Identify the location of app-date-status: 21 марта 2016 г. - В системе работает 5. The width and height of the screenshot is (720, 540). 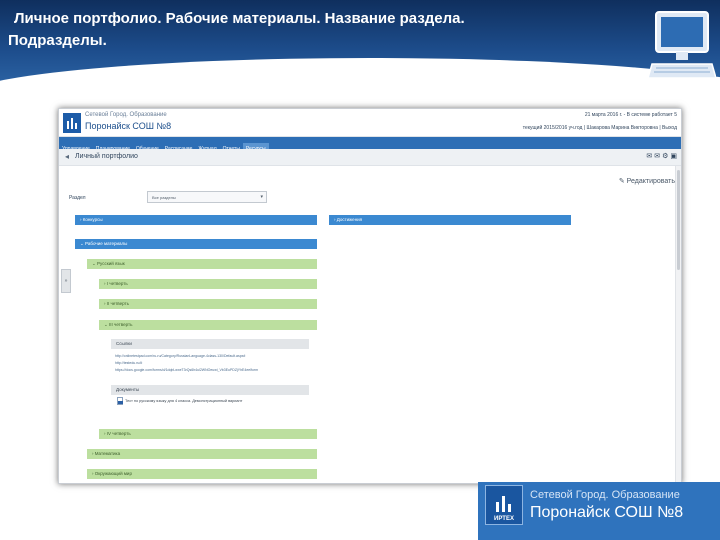
(630, 115).